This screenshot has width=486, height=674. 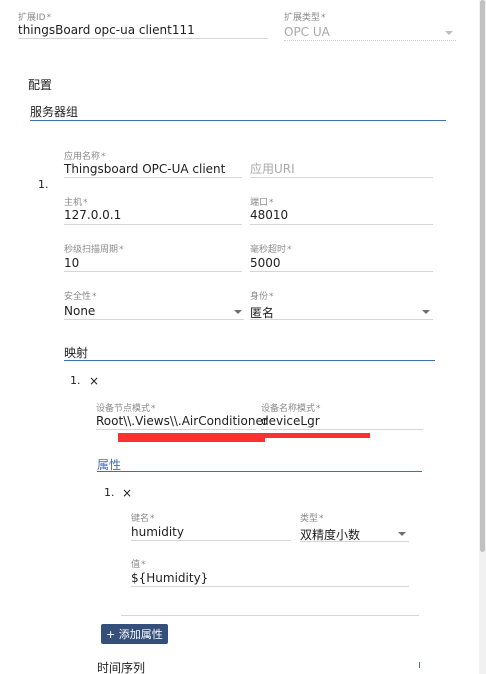 What do you see at coordinates (291, 409) in the screenshot?
I see `device-name-label: 设备名称模式*` at bounding box center [291, 409].